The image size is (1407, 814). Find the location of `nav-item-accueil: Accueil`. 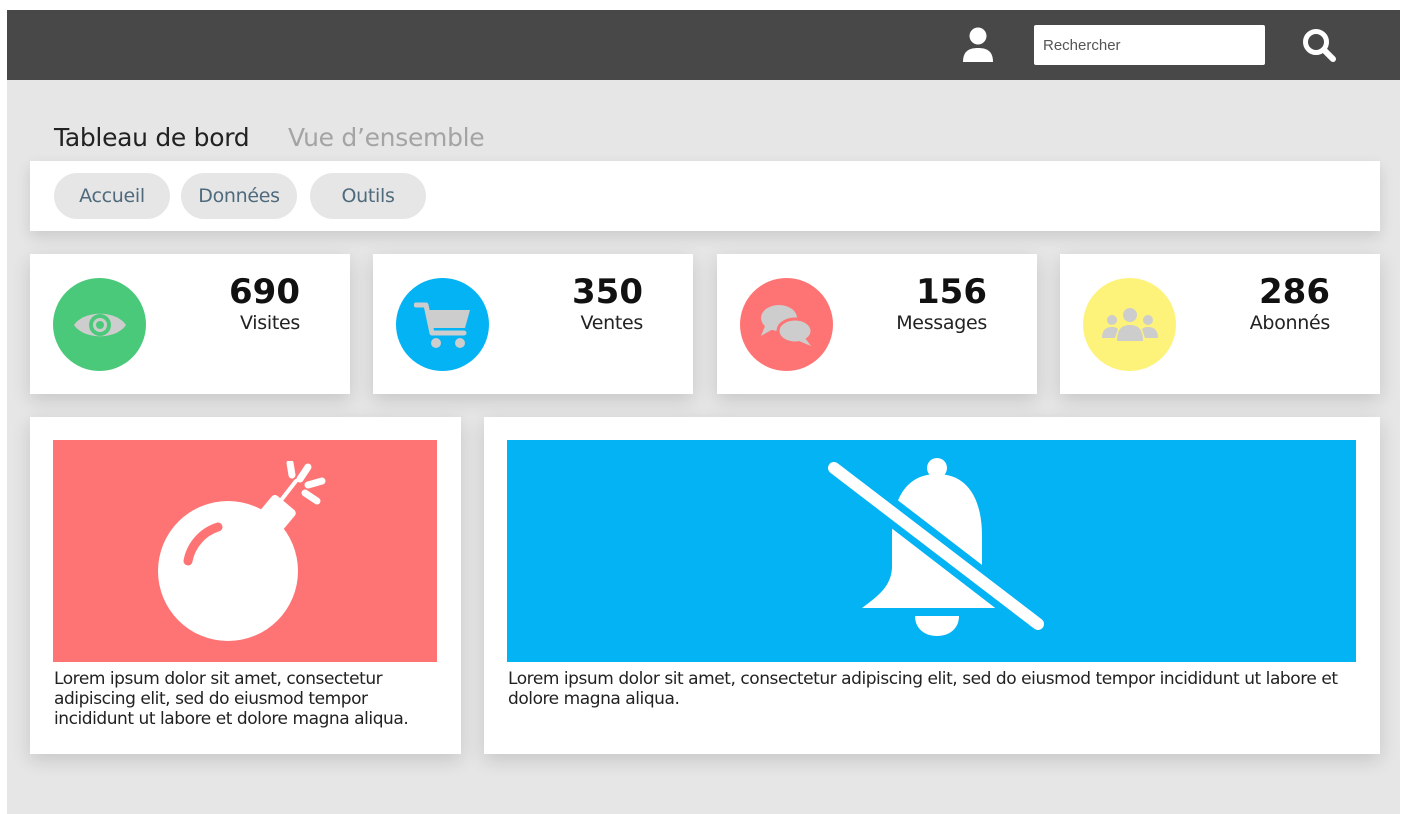

nav-item-accueil: Accueil is located at coordinates (112, 196).